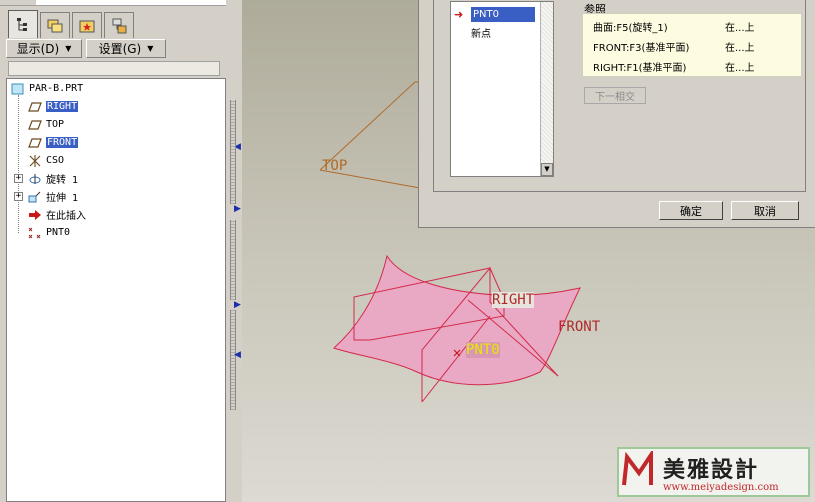 This screenshot has height=502, width=815. What do you see at coordinates (721, 487) in the screenshot?
I see `watermark-url: www.meiyadesign.com` at bounding box center [721, 487].